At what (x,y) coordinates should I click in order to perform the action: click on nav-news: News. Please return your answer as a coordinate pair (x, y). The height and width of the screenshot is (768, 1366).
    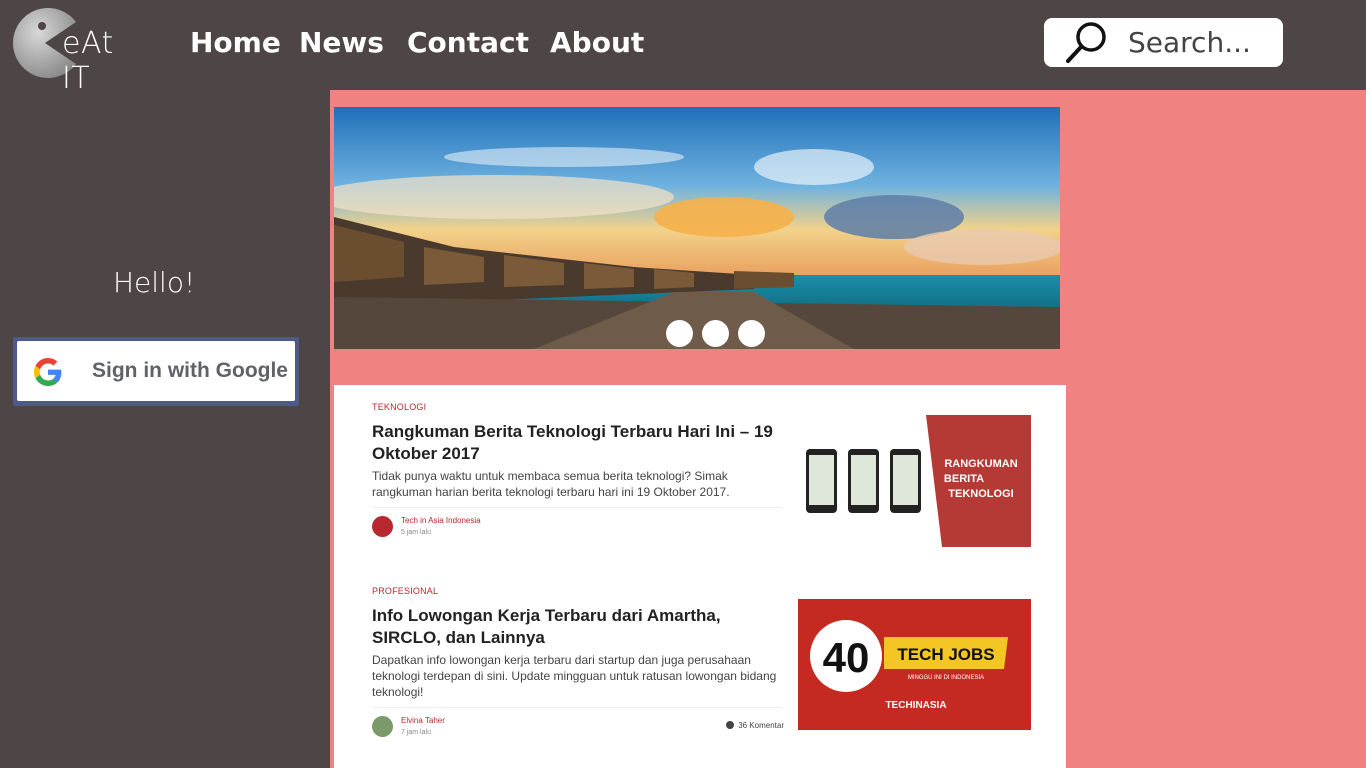
    Looking at the image, I should click on (341, 42).